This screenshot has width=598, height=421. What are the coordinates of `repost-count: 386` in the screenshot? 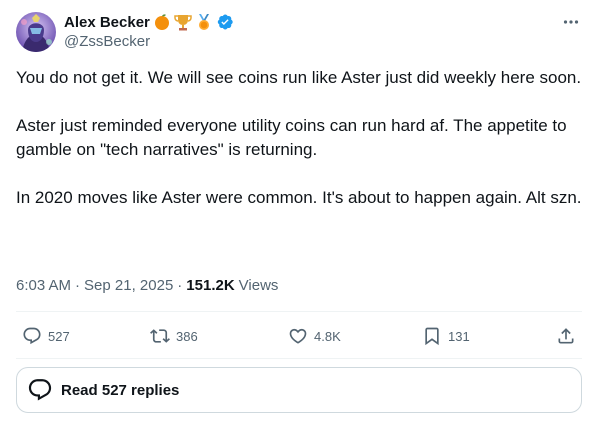 It's located at (187, 336).